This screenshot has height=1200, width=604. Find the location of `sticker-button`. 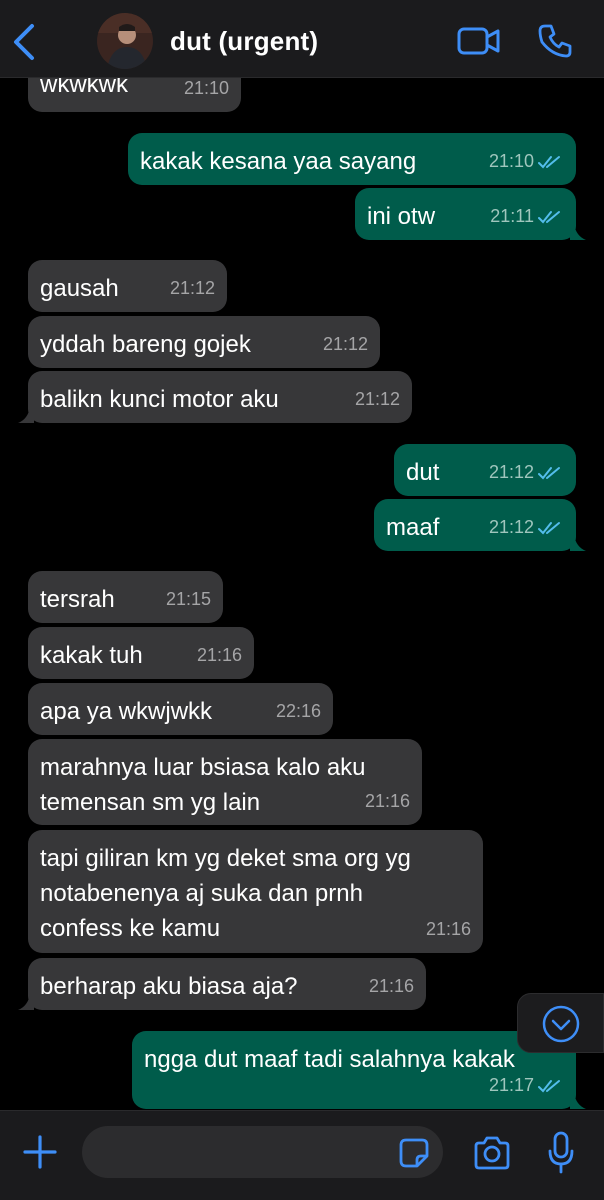

sticker-button is located at coordinates (414, 1153).